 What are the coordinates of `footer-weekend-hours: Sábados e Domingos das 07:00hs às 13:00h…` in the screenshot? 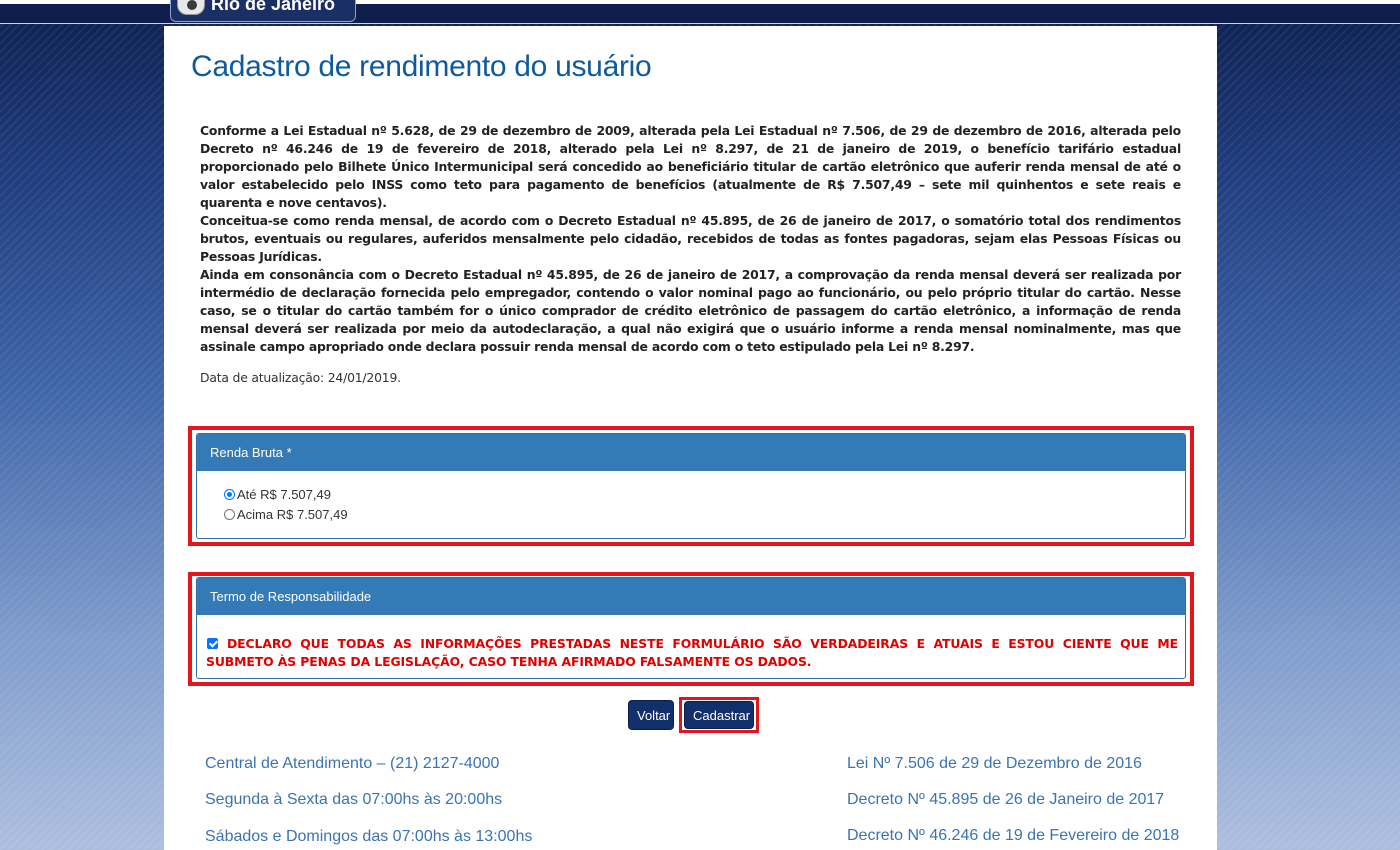 It's located at (369, 836).